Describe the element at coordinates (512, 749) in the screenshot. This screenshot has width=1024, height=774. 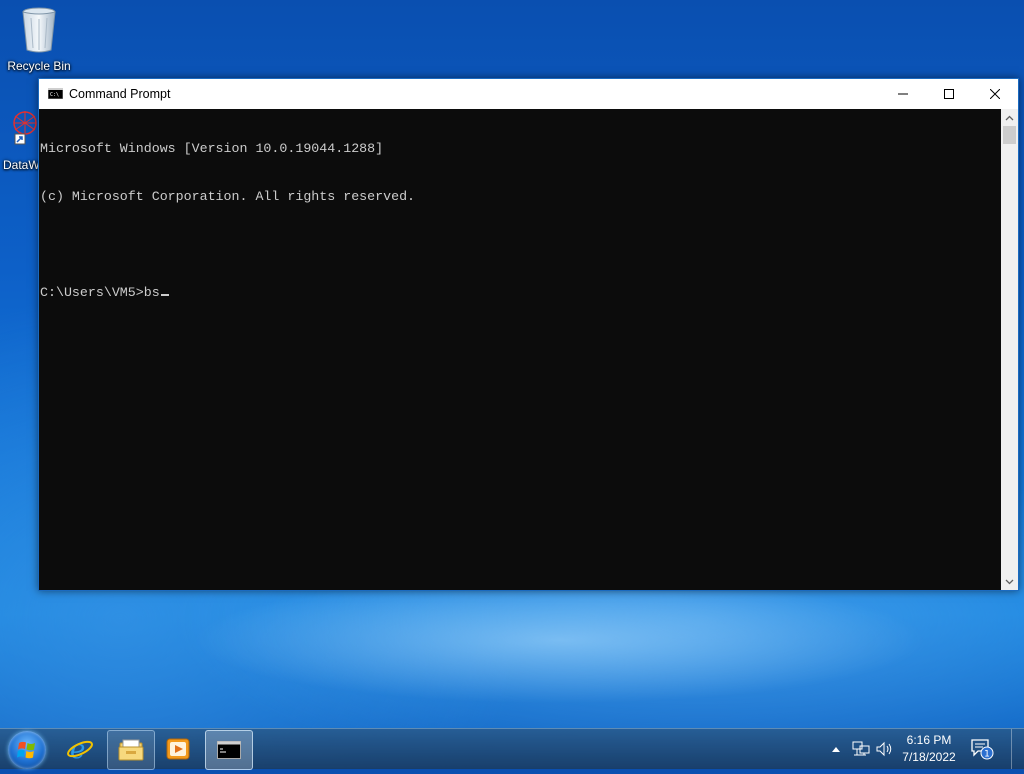
I see `taskbar: e 6:16 PM 7/18/2022 1` at that location.